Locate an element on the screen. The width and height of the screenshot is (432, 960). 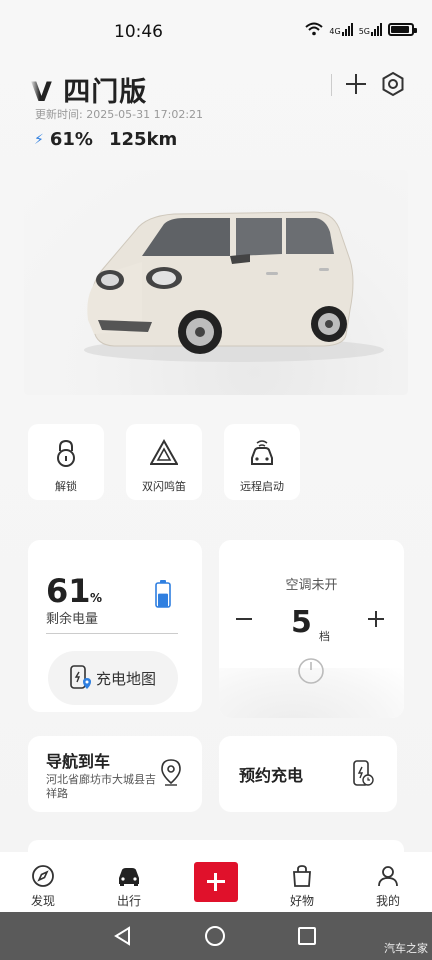
navigate-to-car-card: 导航到车 河北省廊坊市大城县吉祥路 is located at coordinates (115, 774).